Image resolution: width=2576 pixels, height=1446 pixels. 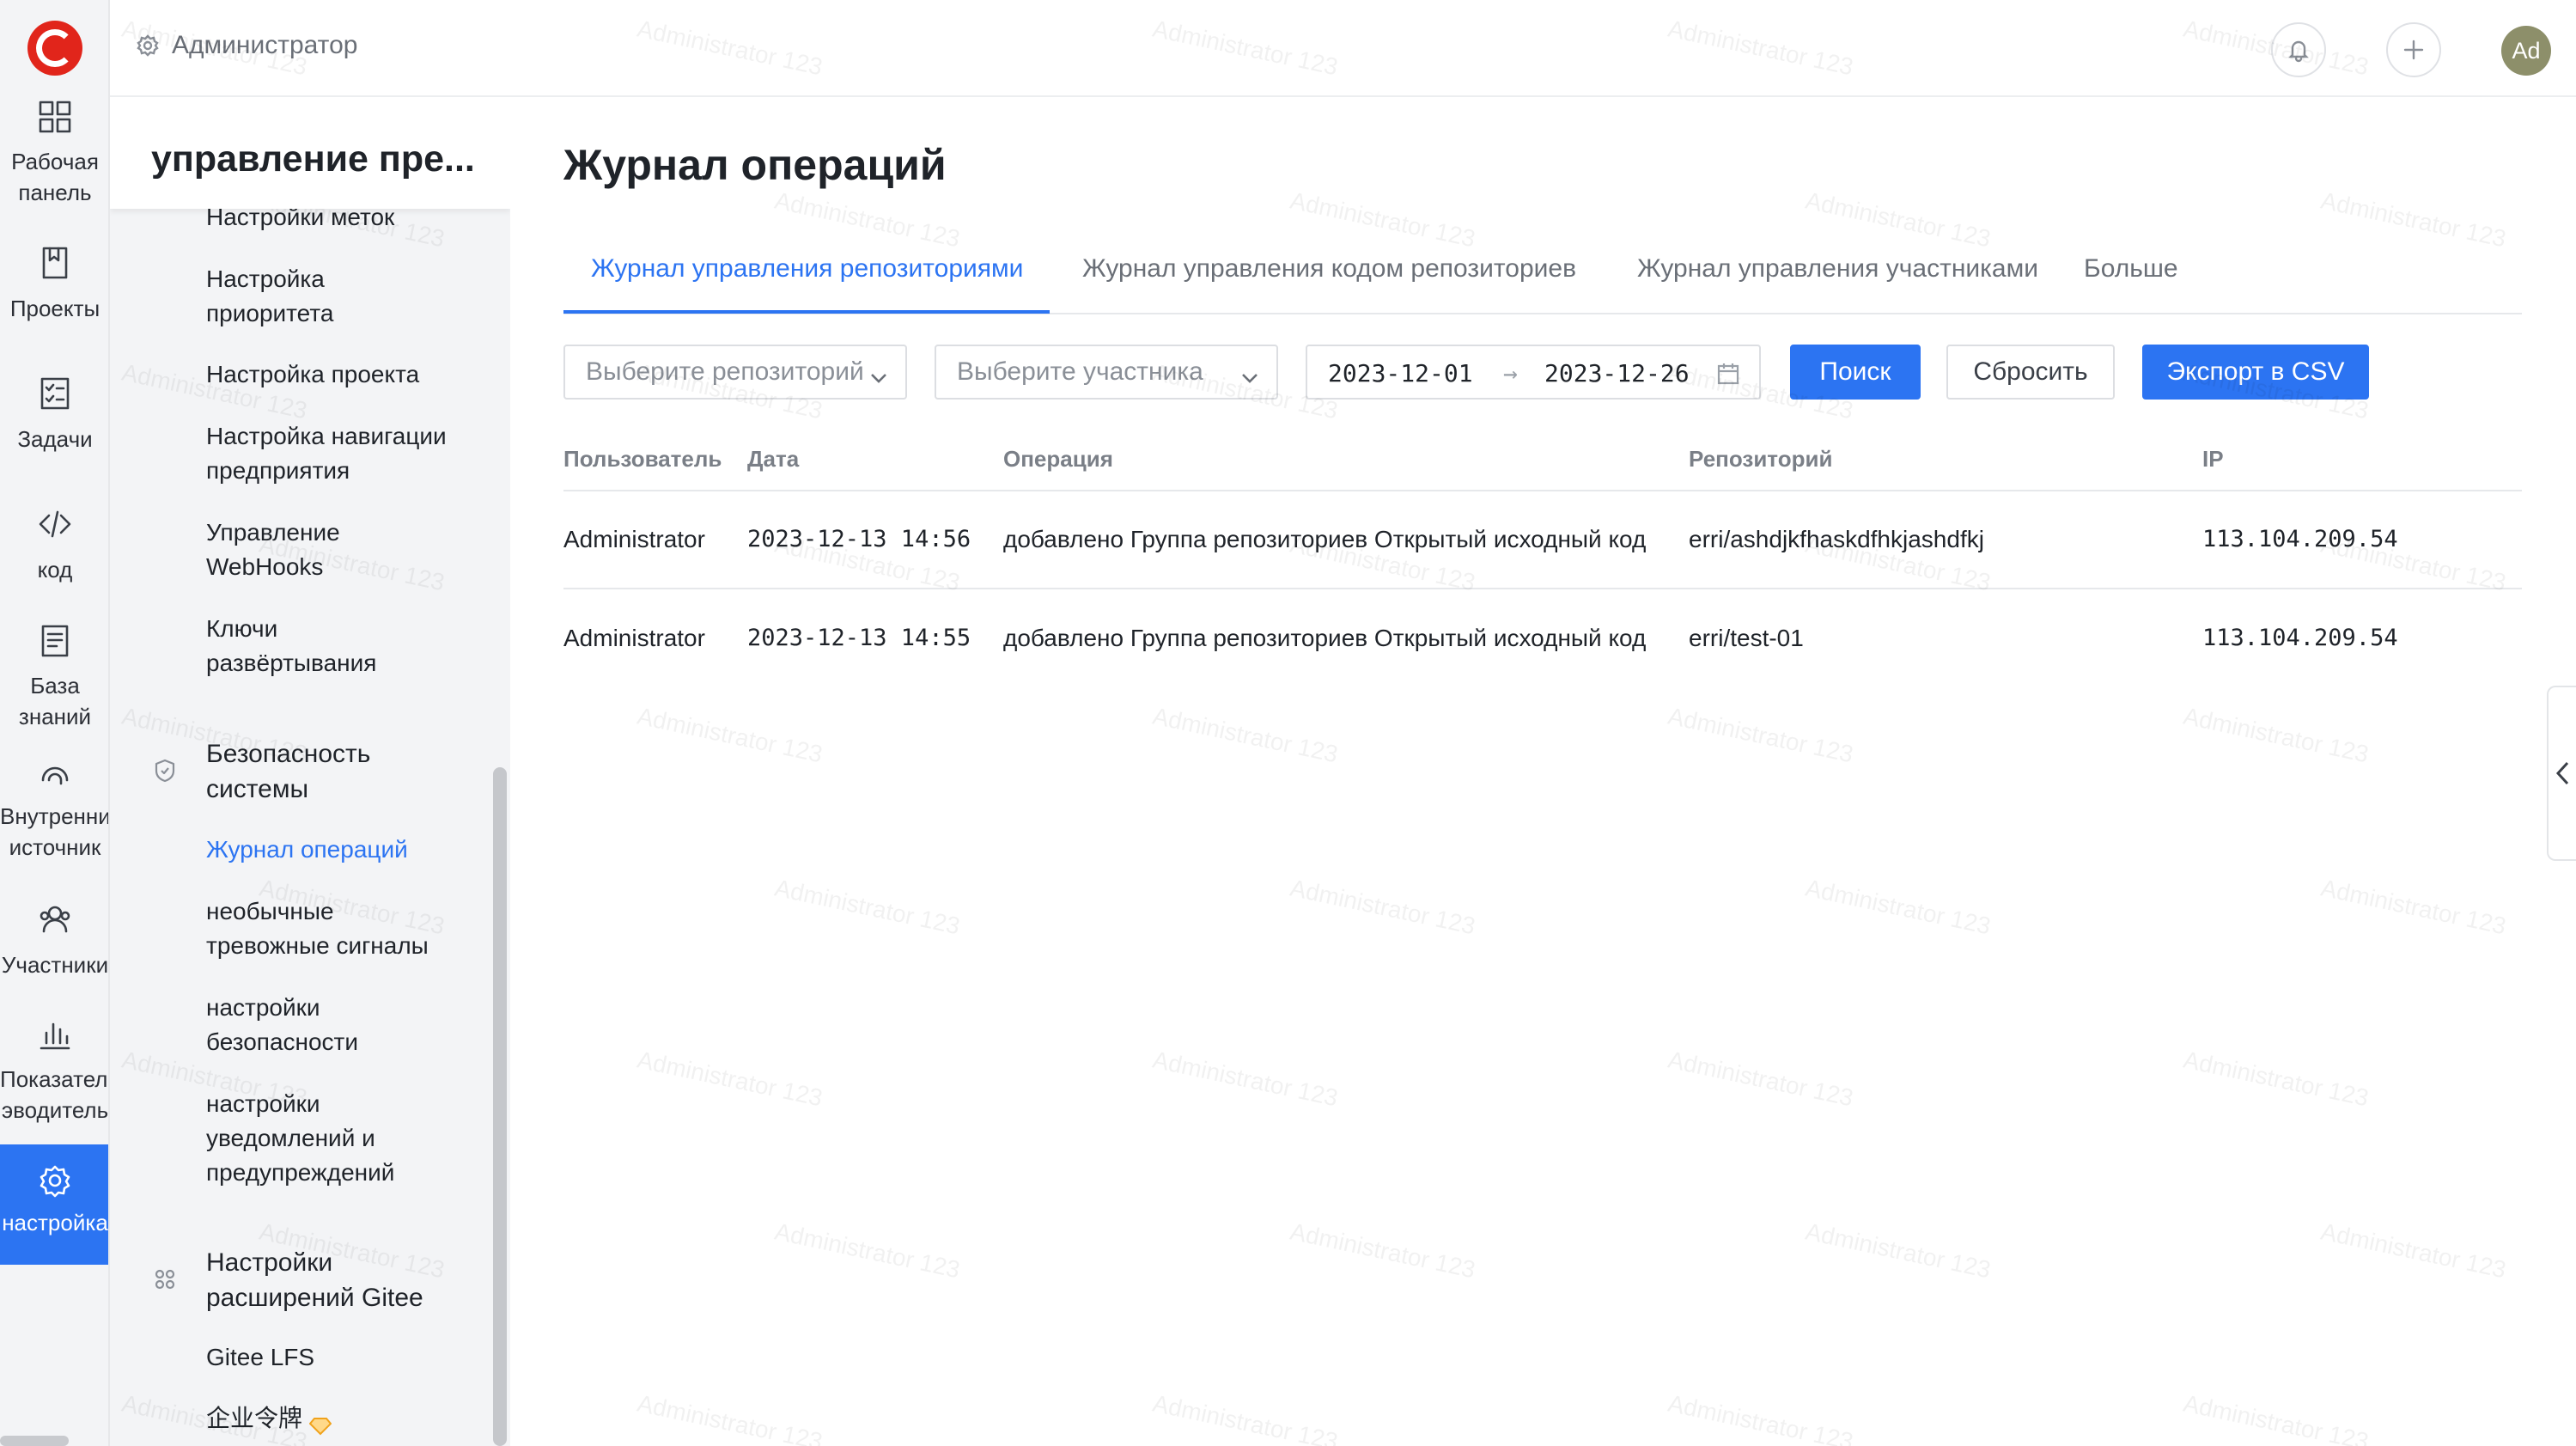 What do you see at coordinates (343, 453) in the screenshot?
I see `sidebar-item-nav-settings: Настройка навигации предприятия` at bounding box center [343, 453].